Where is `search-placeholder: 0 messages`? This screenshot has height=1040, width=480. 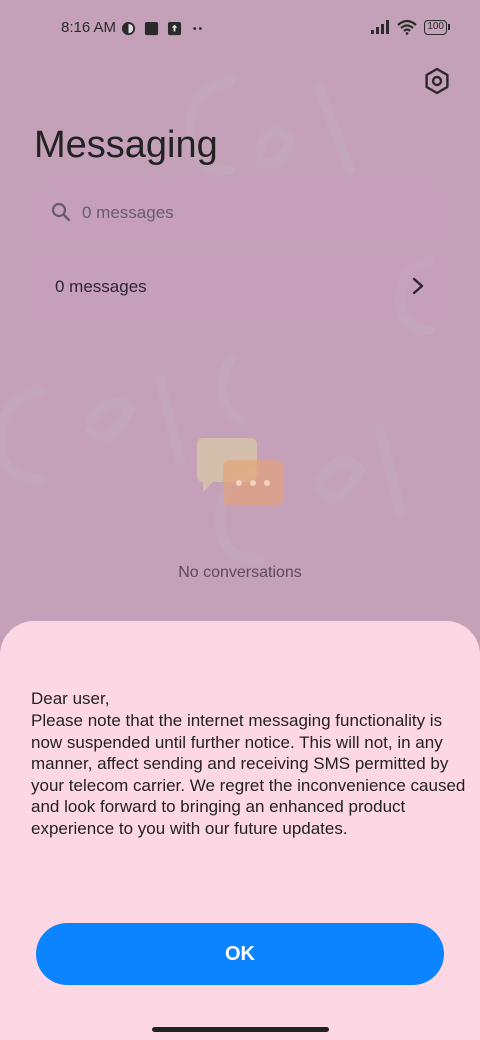 search-placeholder: 0 messages is located at coordinates (128, 212).